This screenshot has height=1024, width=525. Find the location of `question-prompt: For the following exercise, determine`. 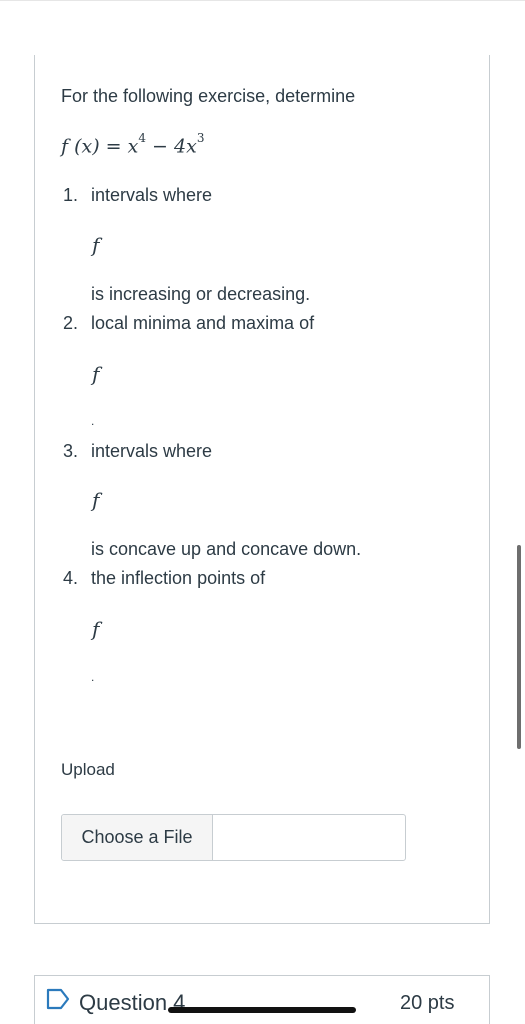

question-prompt: For the following exercise, determine is located at coordinates (208, 96).